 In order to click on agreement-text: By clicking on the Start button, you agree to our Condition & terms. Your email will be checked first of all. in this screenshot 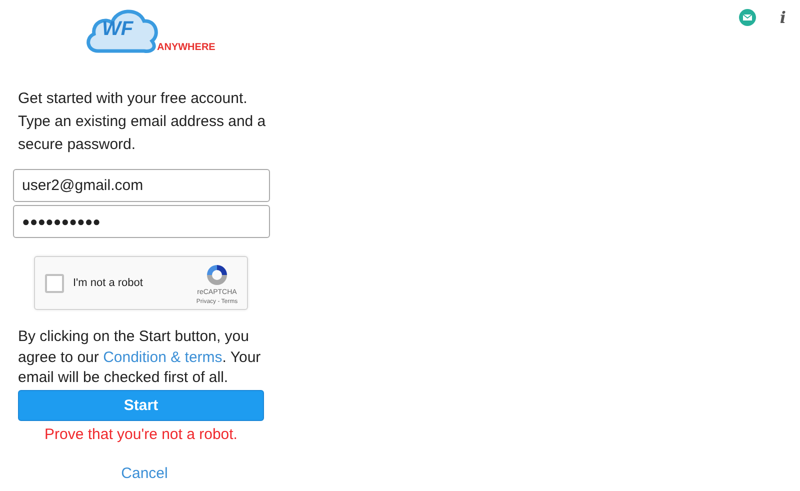, I will do `click(140, 357)`.